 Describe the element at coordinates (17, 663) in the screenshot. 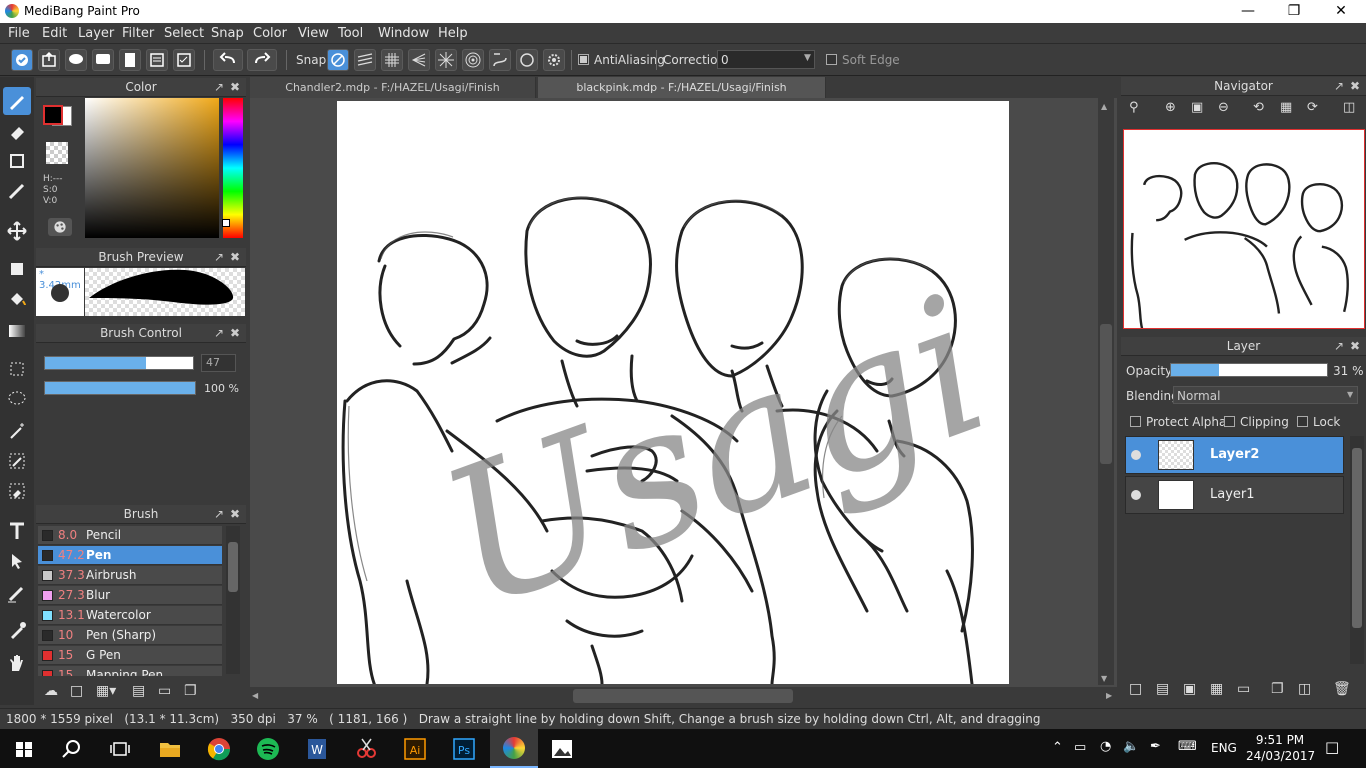

I see `hand-tool-icon` at that location.